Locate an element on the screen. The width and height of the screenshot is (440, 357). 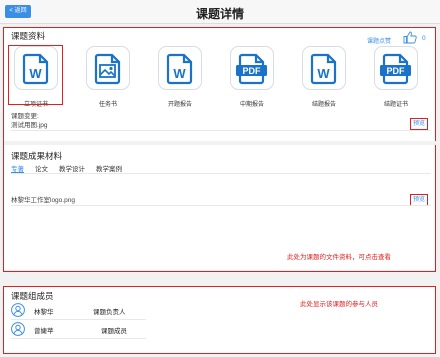
materials-divider is located at coordinates (221, 130).